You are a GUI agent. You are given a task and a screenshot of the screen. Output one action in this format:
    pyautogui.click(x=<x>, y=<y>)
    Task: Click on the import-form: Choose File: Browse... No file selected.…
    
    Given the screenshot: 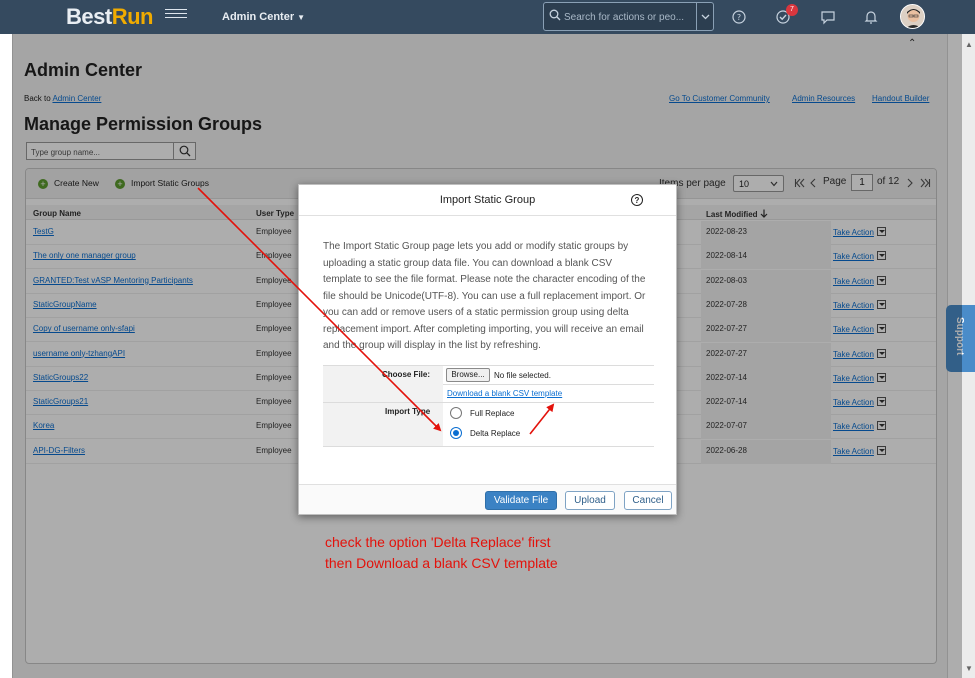 What is the action you would take?
    pyautogui.click(x=488, y=406)
    